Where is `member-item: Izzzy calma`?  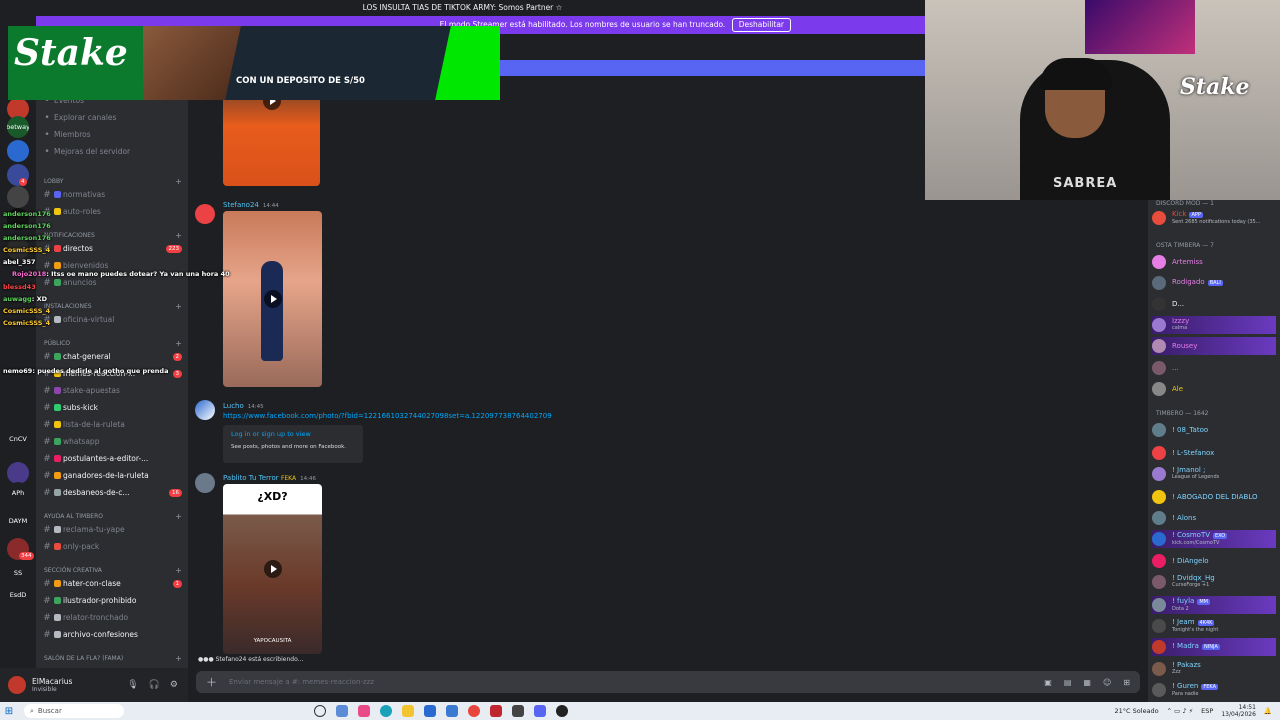
member-item: Izzzy calma is located at coordinates (1214, 325).